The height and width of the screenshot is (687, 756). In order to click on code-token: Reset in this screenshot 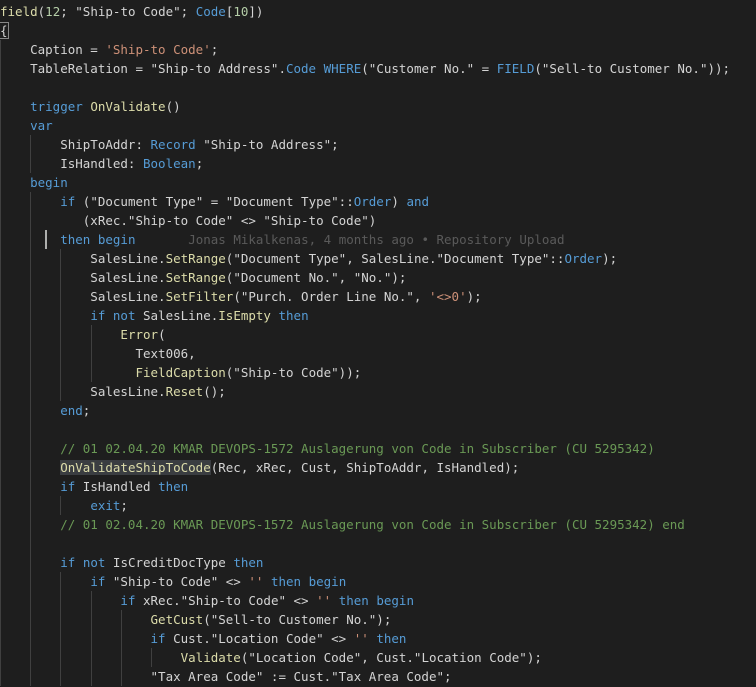, I will do `click(184, 391)`.